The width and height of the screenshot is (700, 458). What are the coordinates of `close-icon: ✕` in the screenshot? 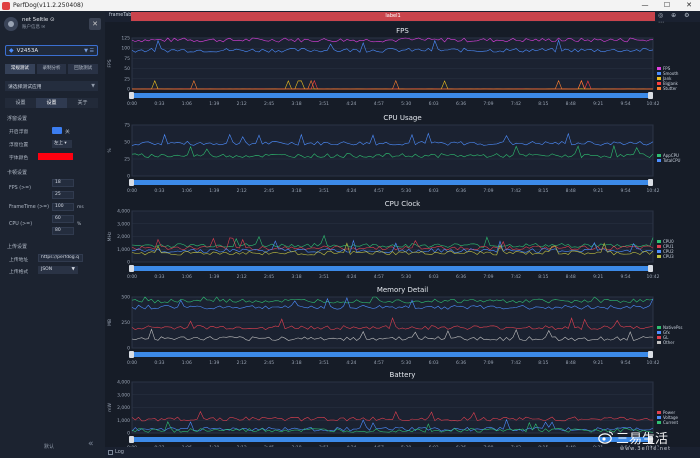 It's located at (95, 24).